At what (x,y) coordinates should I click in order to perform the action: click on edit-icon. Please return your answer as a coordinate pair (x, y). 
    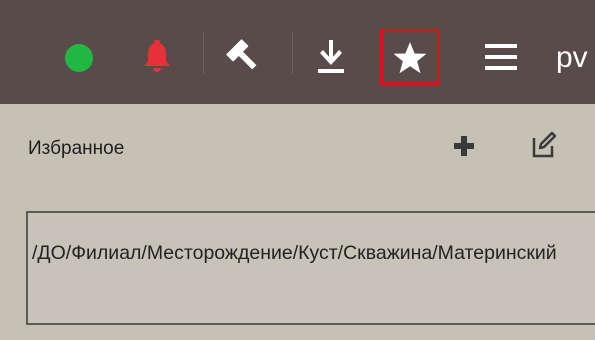
    Looking at the image, I should click on (544, 144).